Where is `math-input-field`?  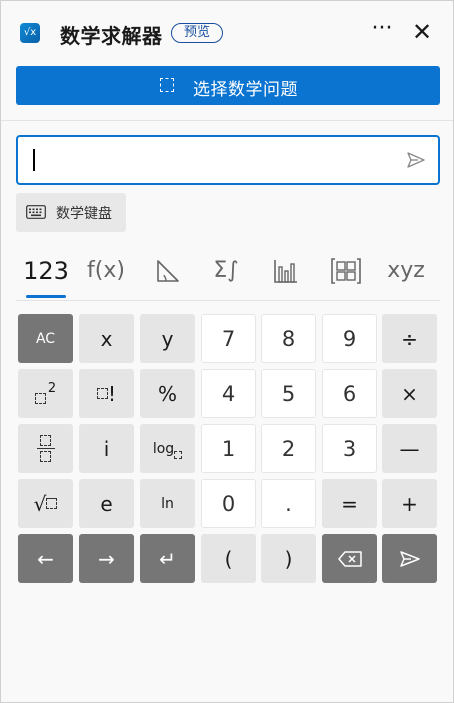 math-input-field is located at coordinates (228, 160).